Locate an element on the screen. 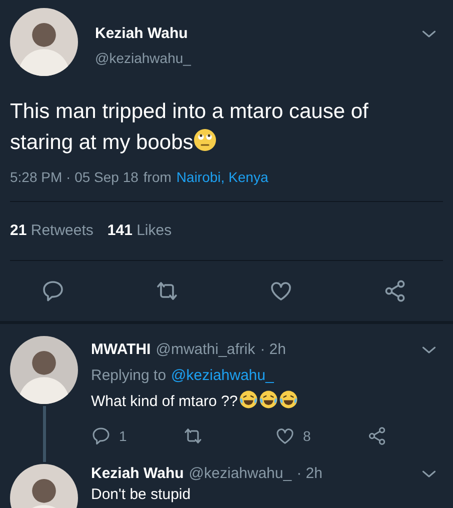 This screenshot has height=508, width=453. reply-author-handle: @mwathi_afrik is located at coordinates (206, 350).